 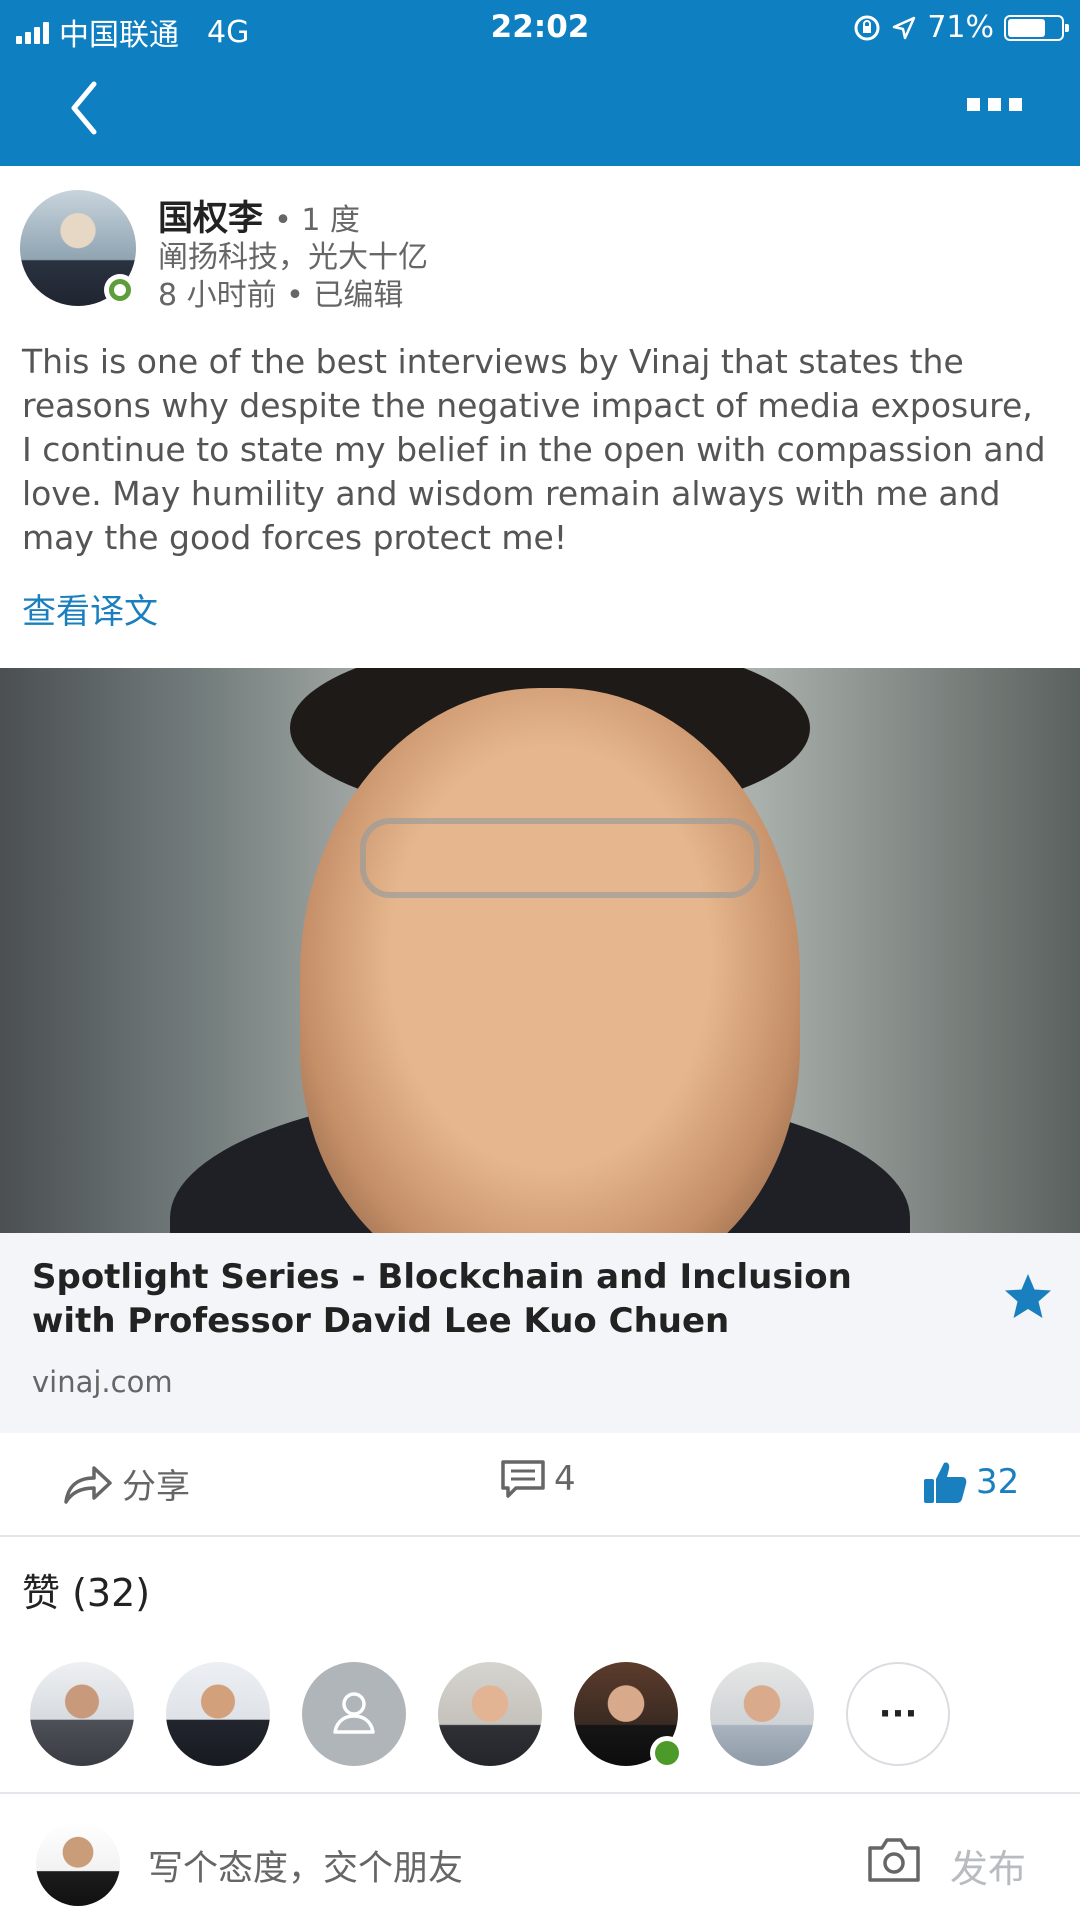 I want to click on comment-count: 4, so click(x=565, y=1479).